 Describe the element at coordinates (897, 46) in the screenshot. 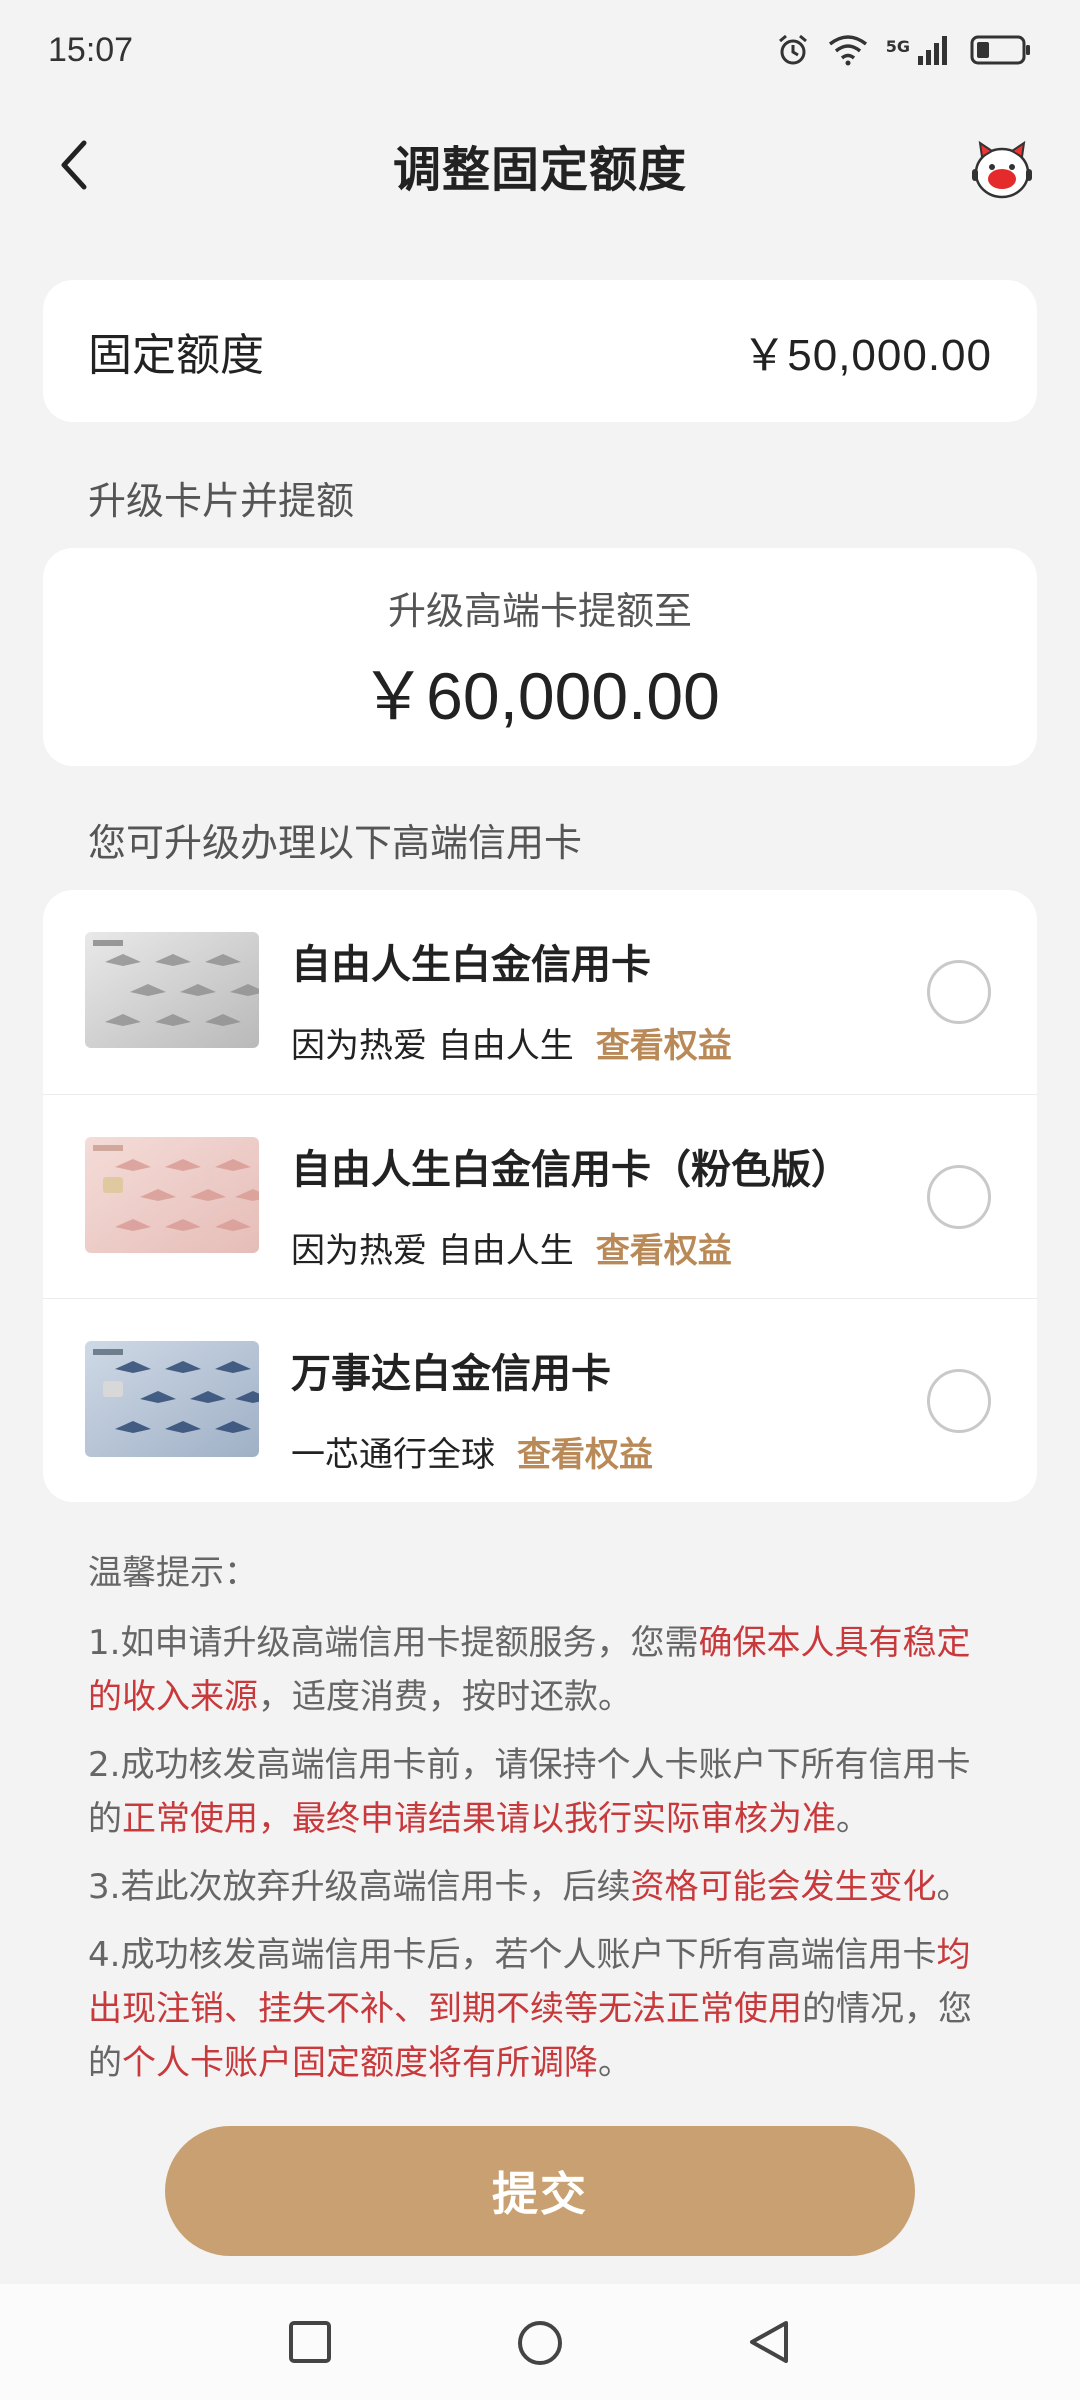

I see `network-type: 5G` at that location.